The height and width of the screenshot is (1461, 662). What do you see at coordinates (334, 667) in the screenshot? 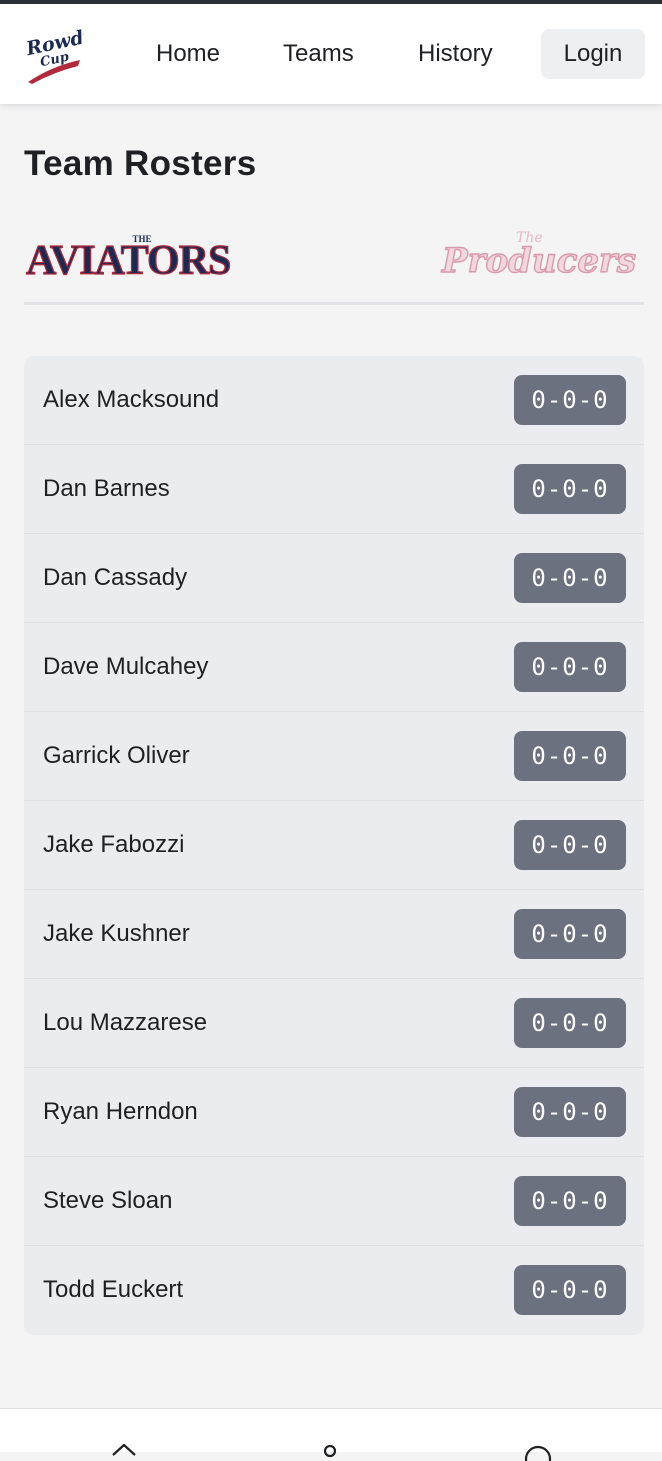
I see `roster-row: Dave Mulcahey 0-0-0` at bounding box center [334, 667].